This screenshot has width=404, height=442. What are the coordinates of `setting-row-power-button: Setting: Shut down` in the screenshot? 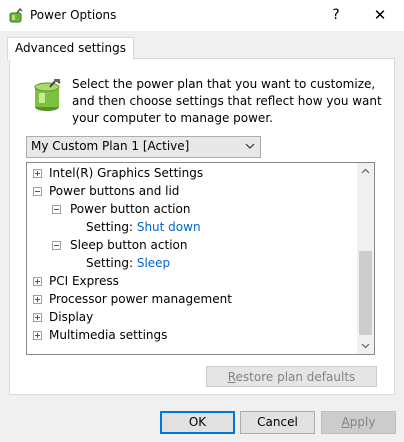 It's located at (143, 227).